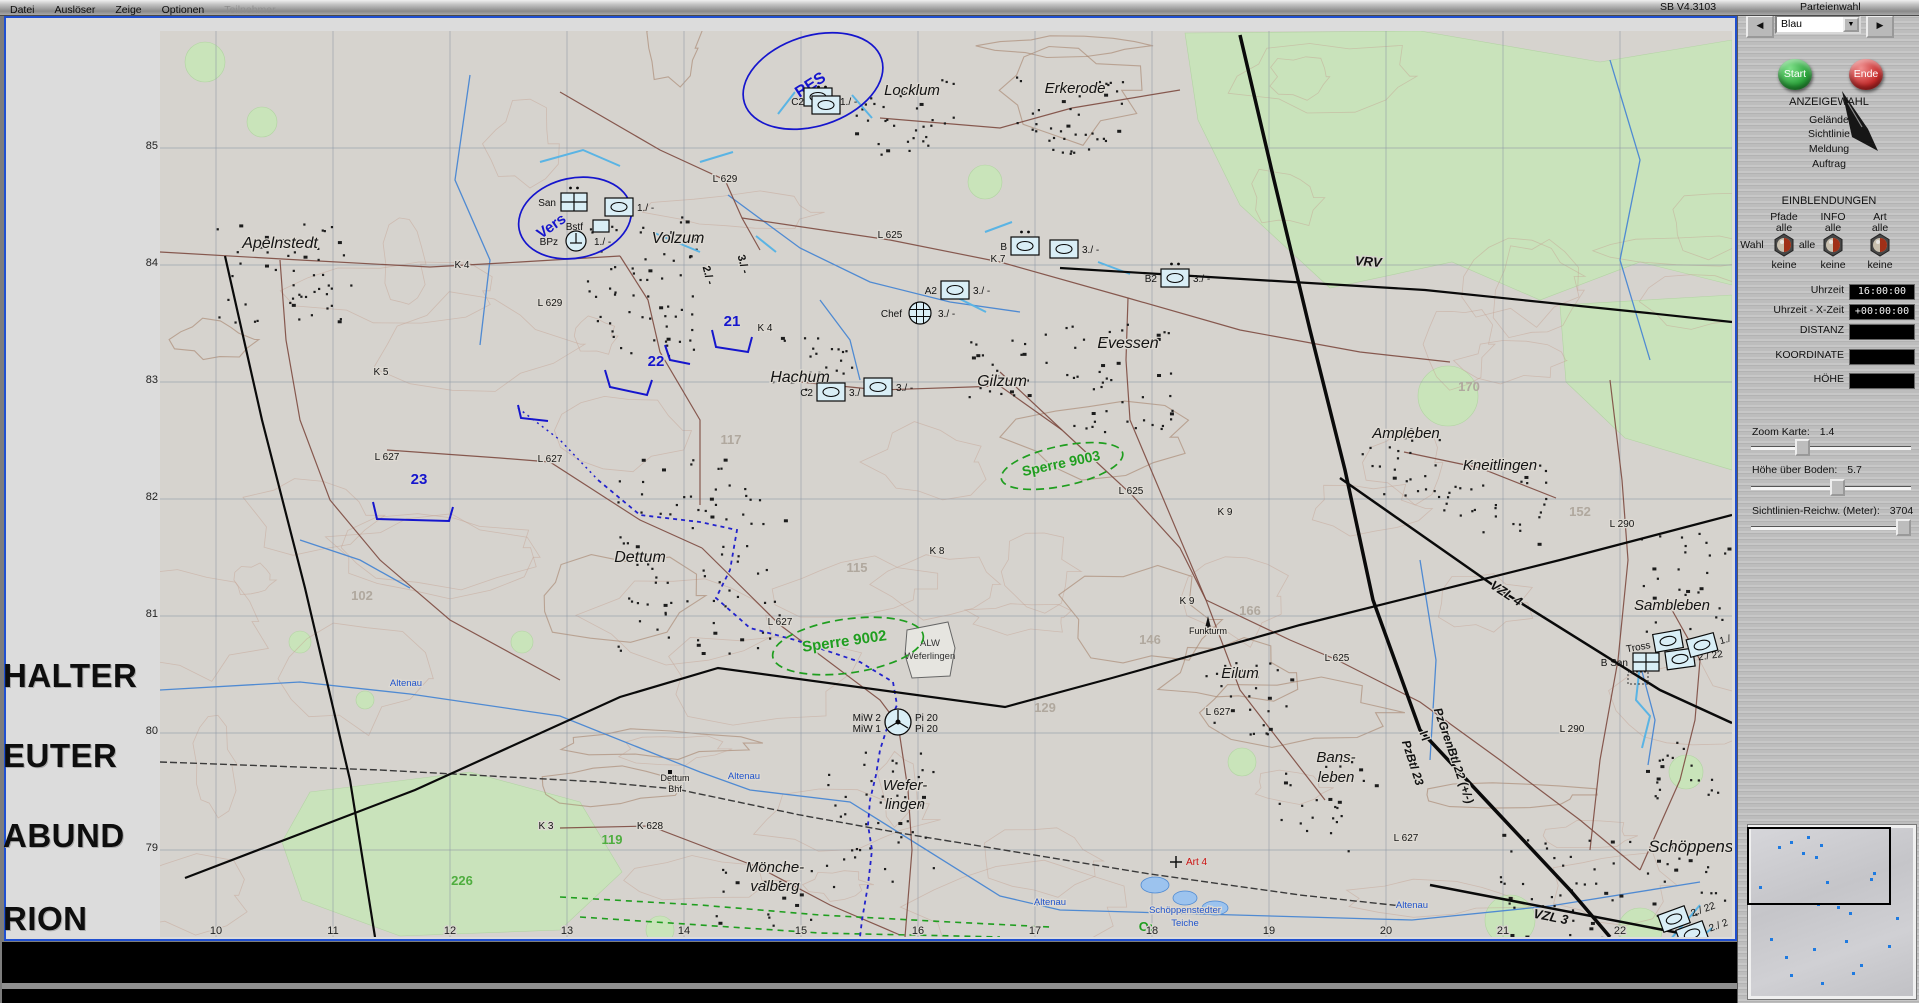  I want to click on svg-text: Art 4, so click(1197, 862).